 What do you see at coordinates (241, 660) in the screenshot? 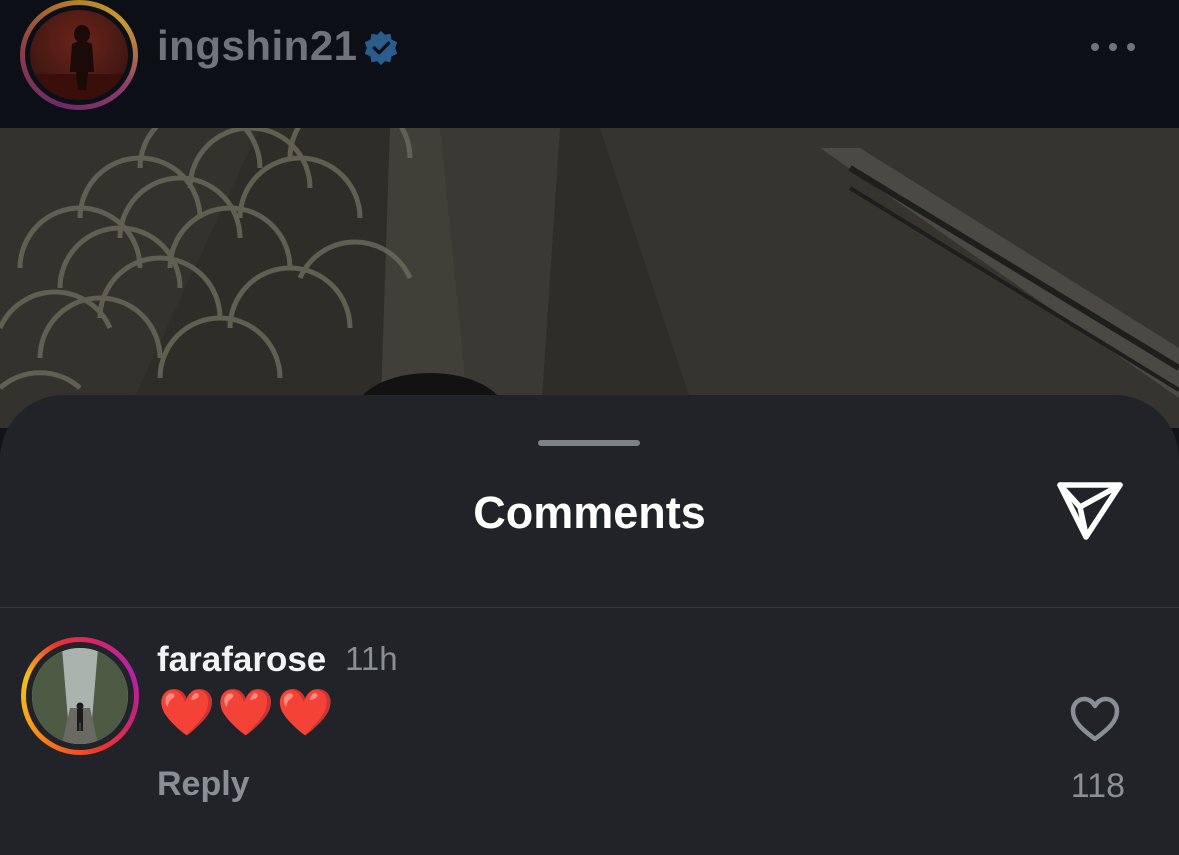
I see `comment-username: farafarose` at bounding box center [241, 660].